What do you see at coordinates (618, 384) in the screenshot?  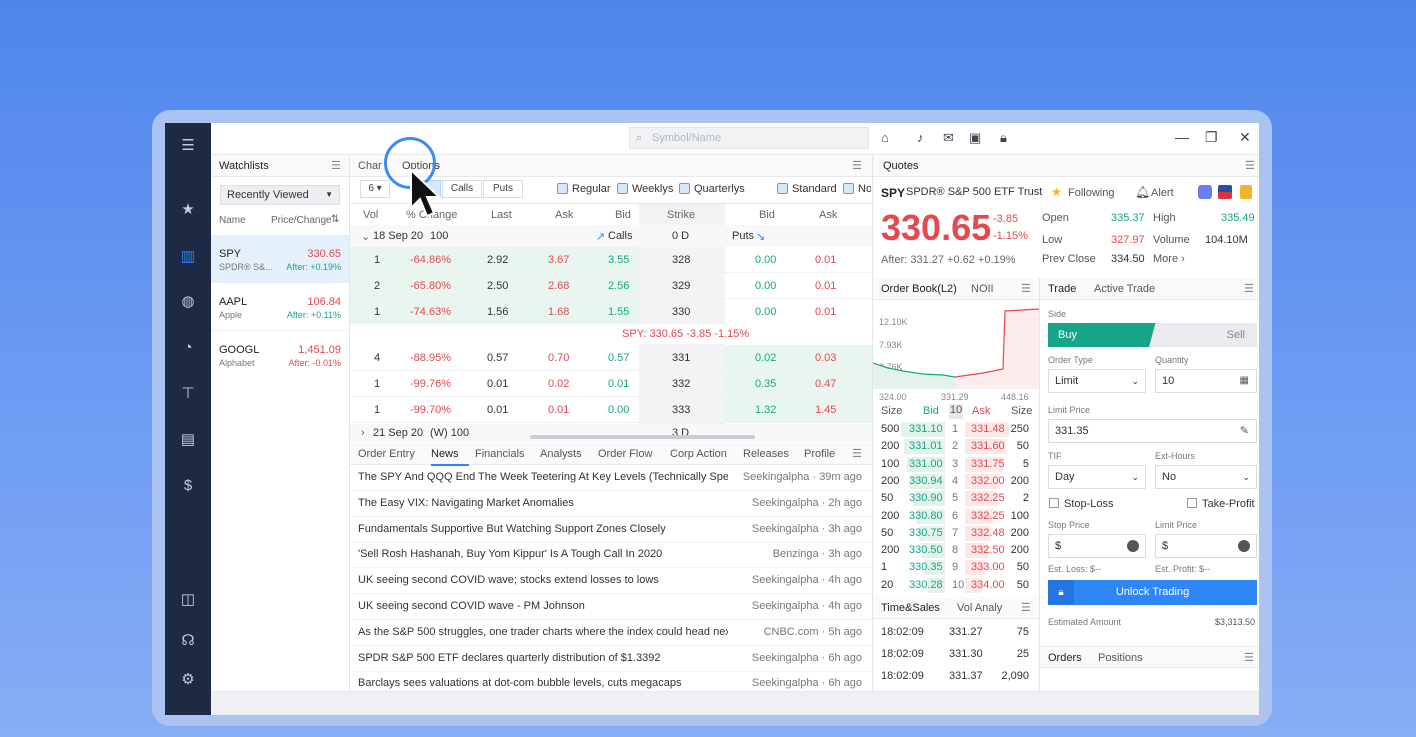 I see `bid-cell: 0.01` at bounding box center [618, 384].